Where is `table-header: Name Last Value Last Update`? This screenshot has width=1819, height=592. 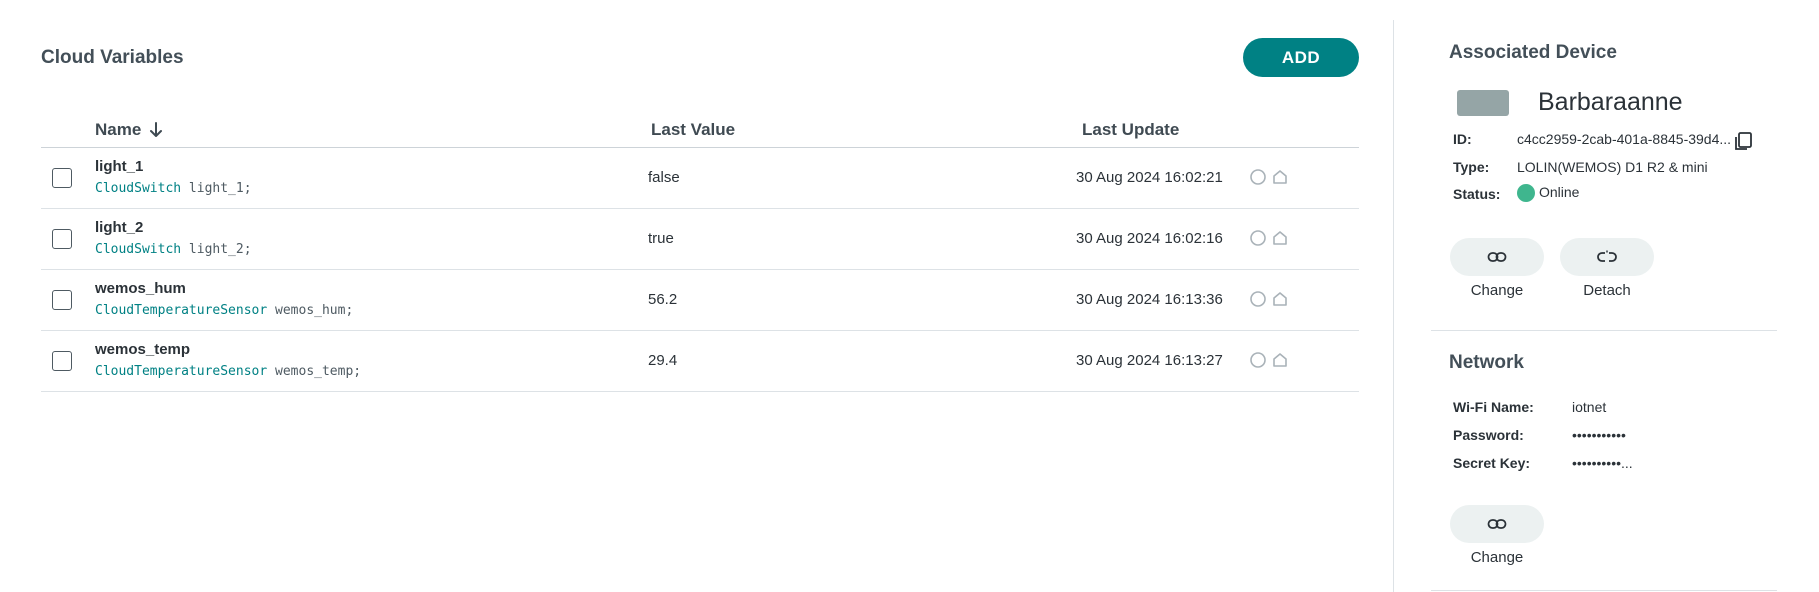
table-header: Name Last Value Last Update is located at coordinates (700, 132).